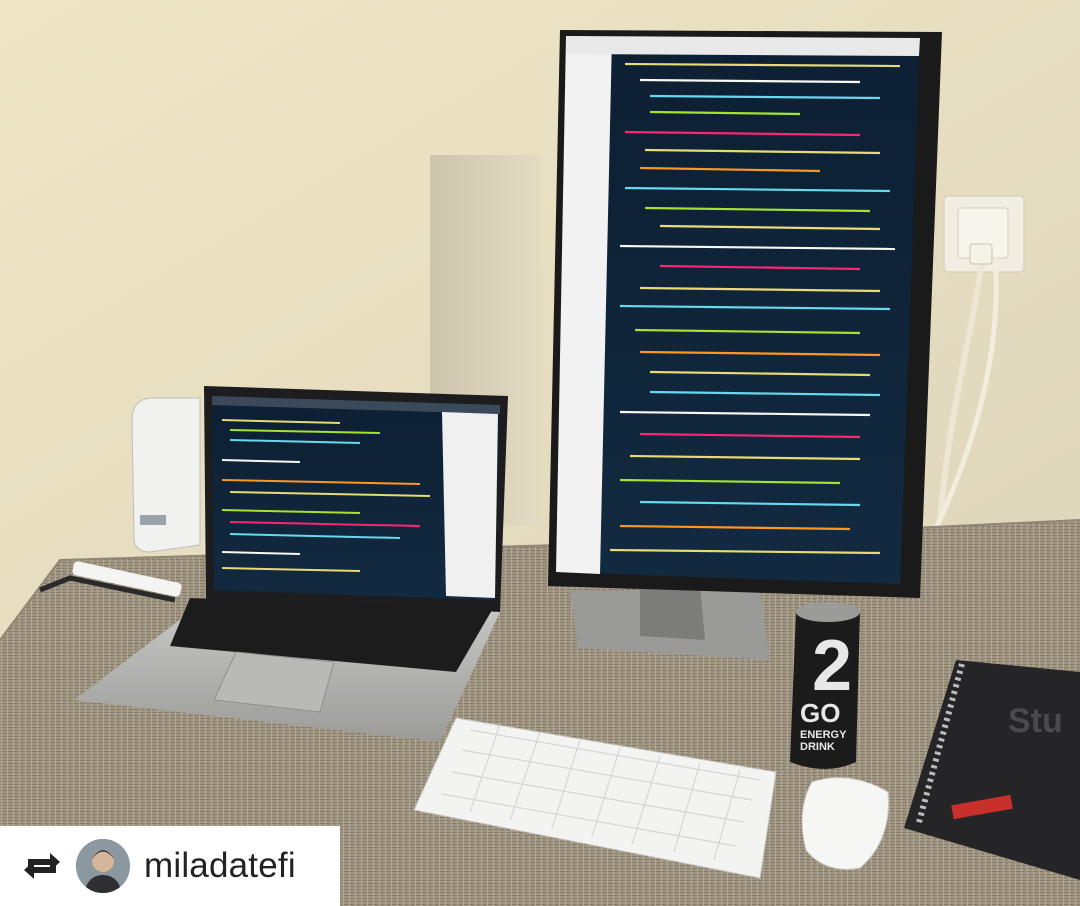 This screenshot has width=1080, height=906. What do you see at coordinates (823, 735) in the screenshot?
I see `can-tagline-1: ENERGY` at bounding box center [823, 735].